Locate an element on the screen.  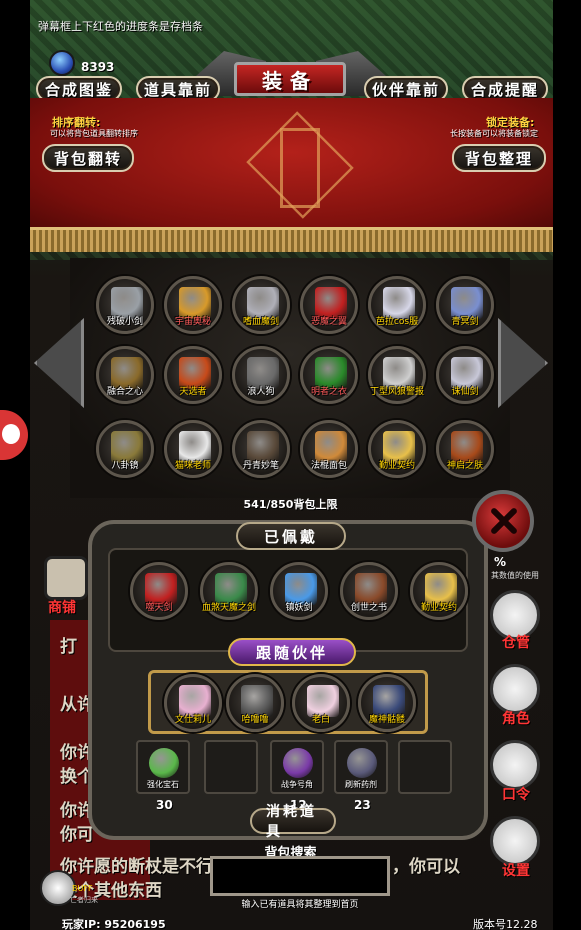
consumable-name: 战争号角 is located at coordinates (297, 784).